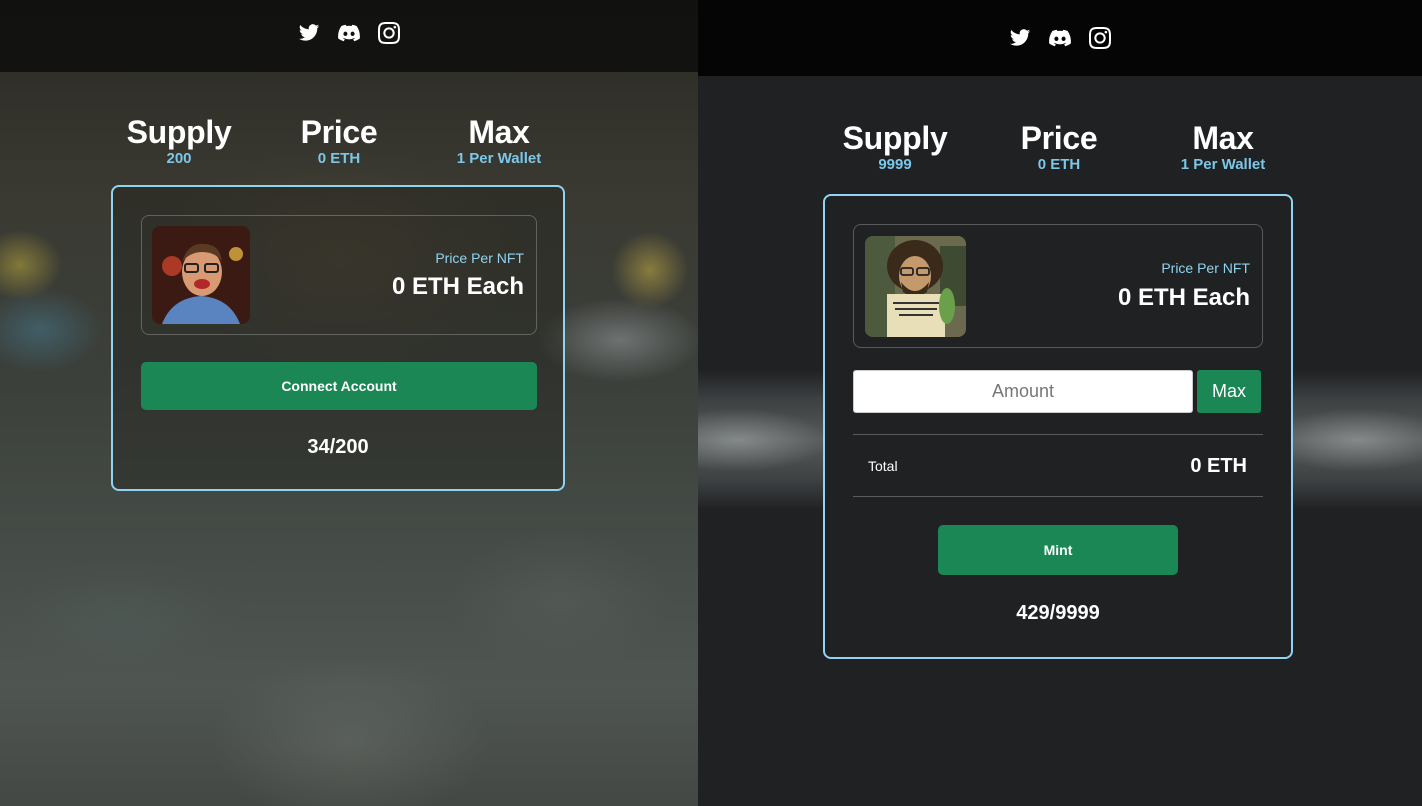  I want to click on total-label: Total, so click(883, 466).